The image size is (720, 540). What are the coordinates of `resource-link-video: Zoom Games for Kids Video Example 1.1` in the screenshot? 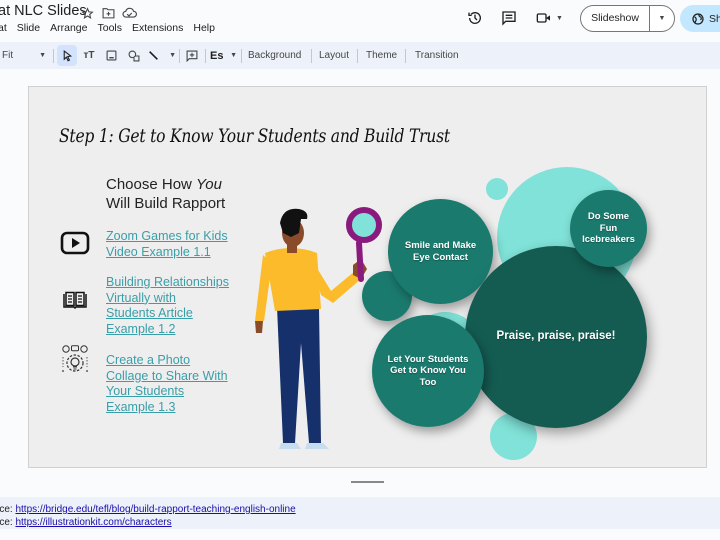 It's located at (181, 244).